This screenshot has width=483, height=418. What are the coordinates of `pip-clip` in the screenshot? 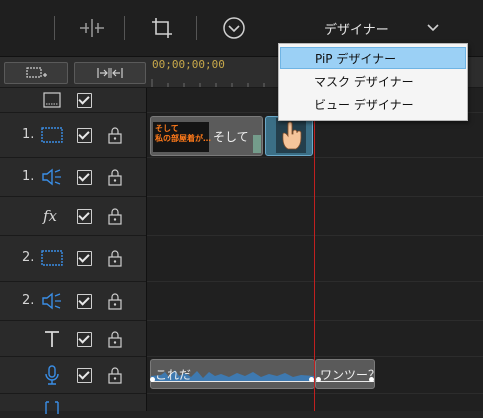 It's located at (289, 136).